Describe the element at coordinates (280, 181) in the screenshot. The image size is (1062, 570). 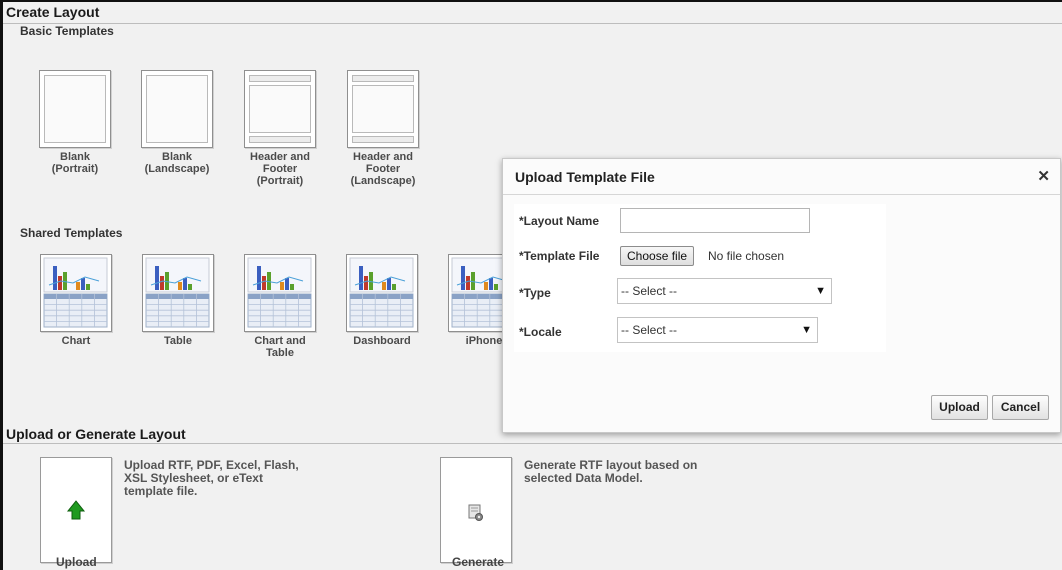
I see `template-label-line3: (Portrait)` at that location.